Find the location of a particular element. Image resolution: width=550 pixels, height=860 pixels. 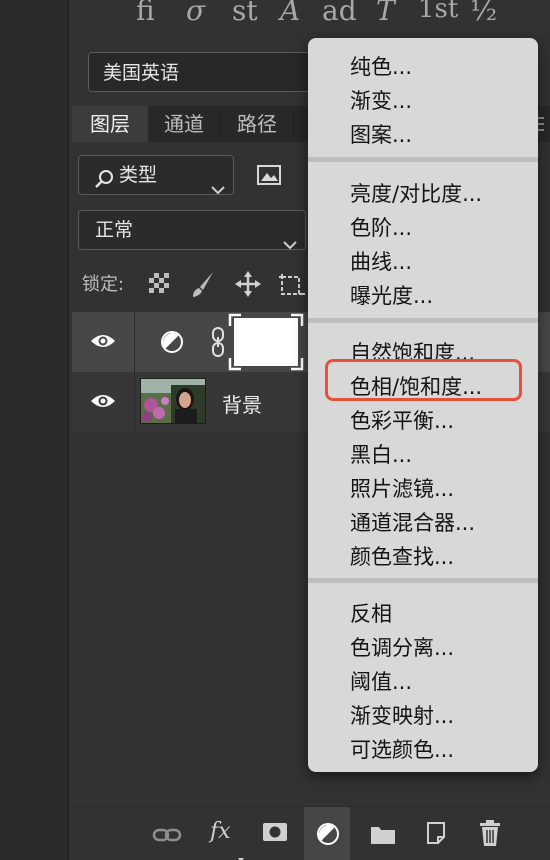

glyph-titling-t: T is located at coordinates (385, 13).